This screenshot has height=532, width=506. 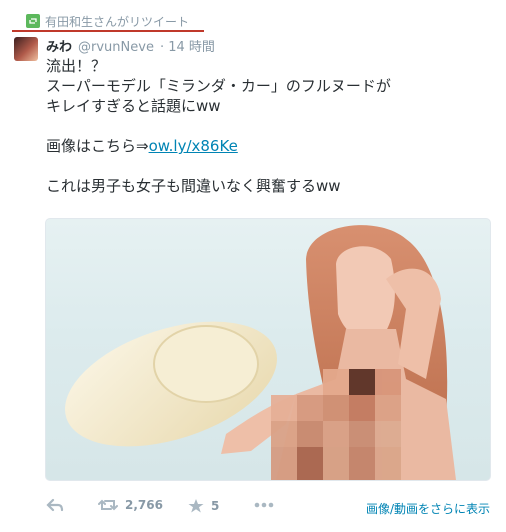 What do you see at coordinates (187, 45) in the screenshot?
I see `tweet-time: · 14 時間` at bounding box center [187, 45].